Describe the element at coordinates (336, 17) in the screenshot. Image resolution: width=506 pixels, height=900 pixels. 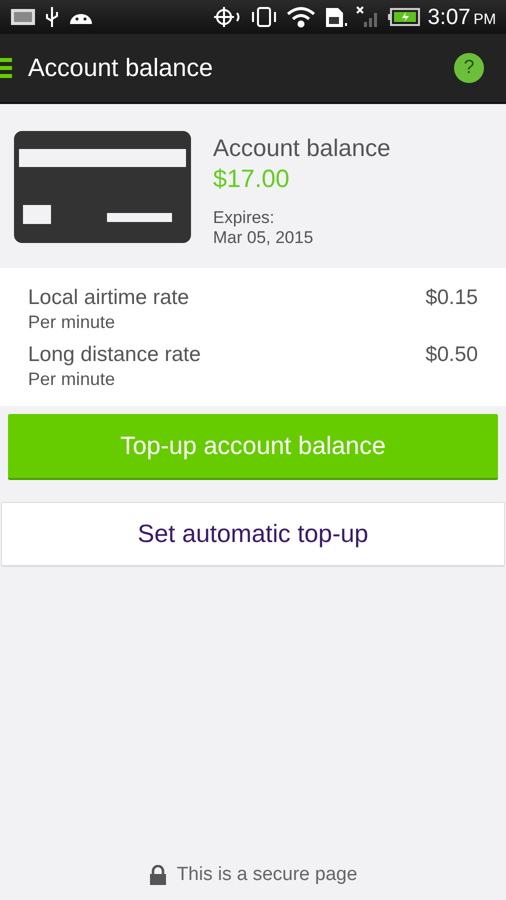
I see `sim-card-icon` at that location.